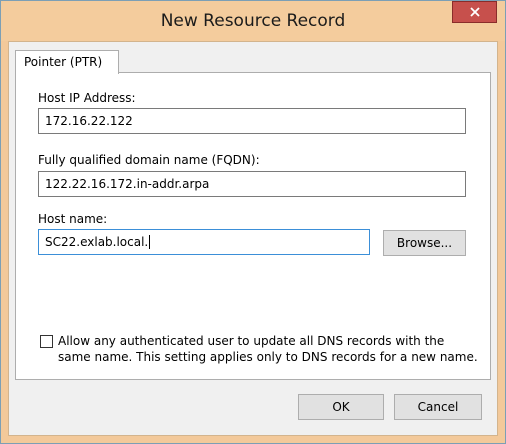 This screenshot has width=506, height=444. What do you see at coordinates (46, 341) in the screenshot?
I see `allow-update-checkbox` at bounding box center [46, 341].